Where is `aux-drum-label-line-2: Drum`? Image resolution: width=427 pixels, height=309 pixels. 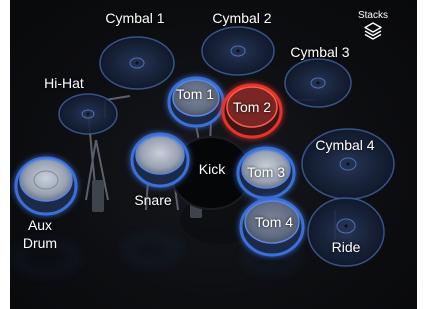 aux-drum-label-line-2: Drum is located at coordinates (40, 243).